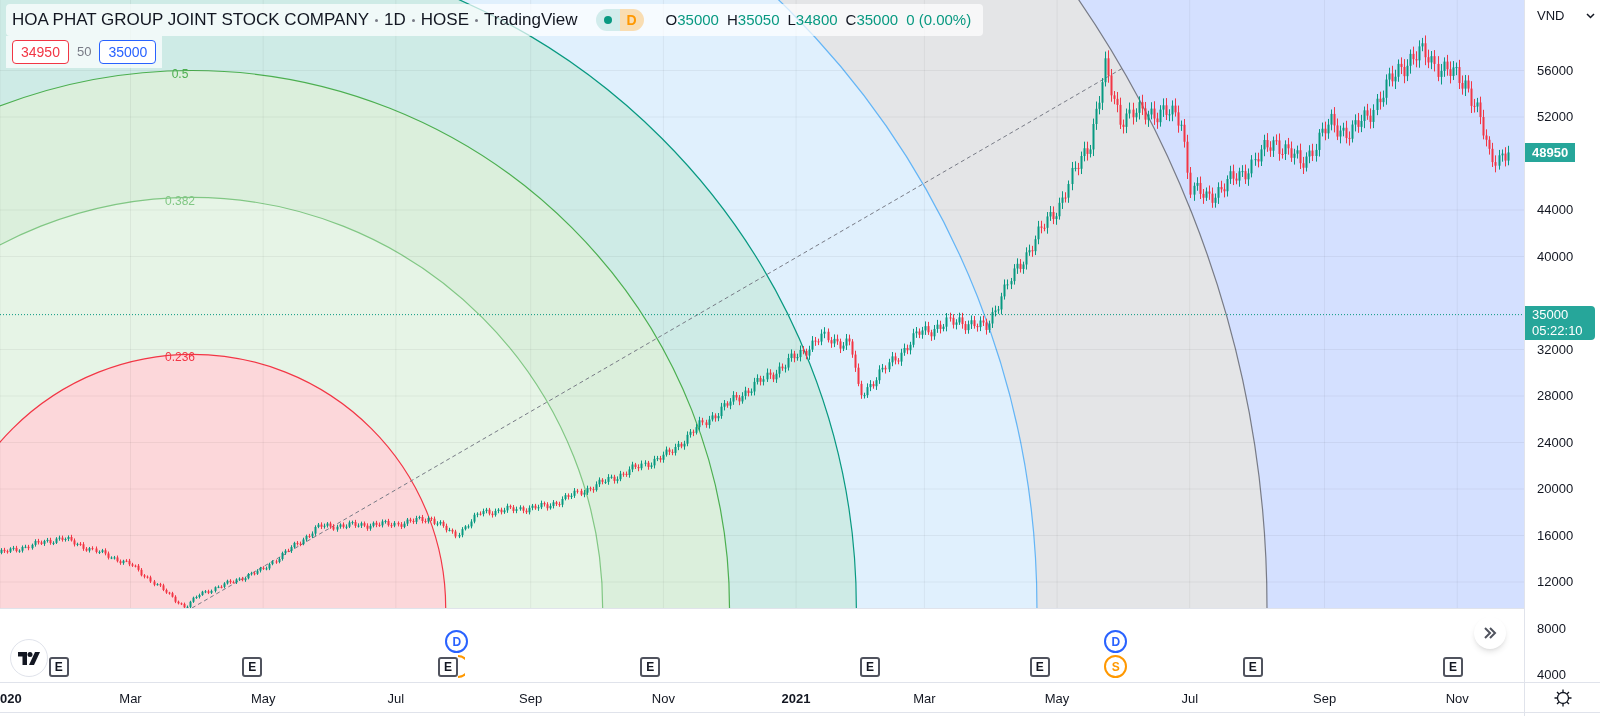 This screenshot has height=716, width=1600. What do you see at coordinates (128, 52) in the screenshot?
I see `buy-button: 35000` at bounding box center [128, 52].